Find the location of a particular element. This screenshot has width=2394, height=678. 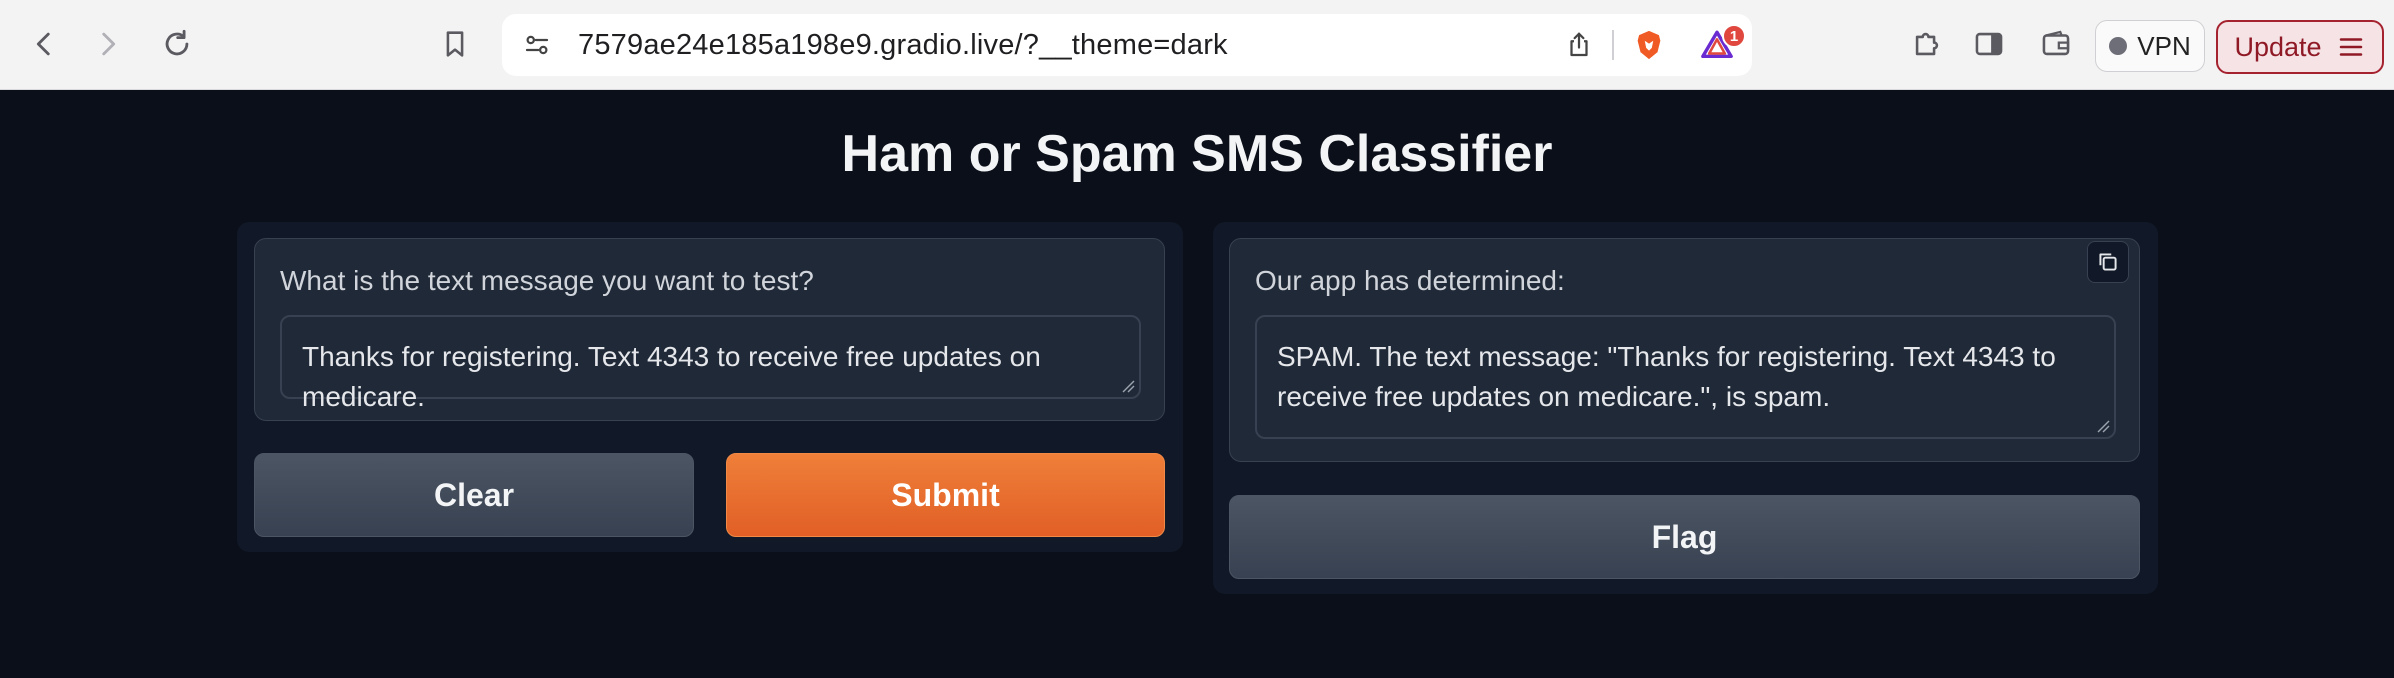

forward-arrow-icon is located at coordinates (109, 44).